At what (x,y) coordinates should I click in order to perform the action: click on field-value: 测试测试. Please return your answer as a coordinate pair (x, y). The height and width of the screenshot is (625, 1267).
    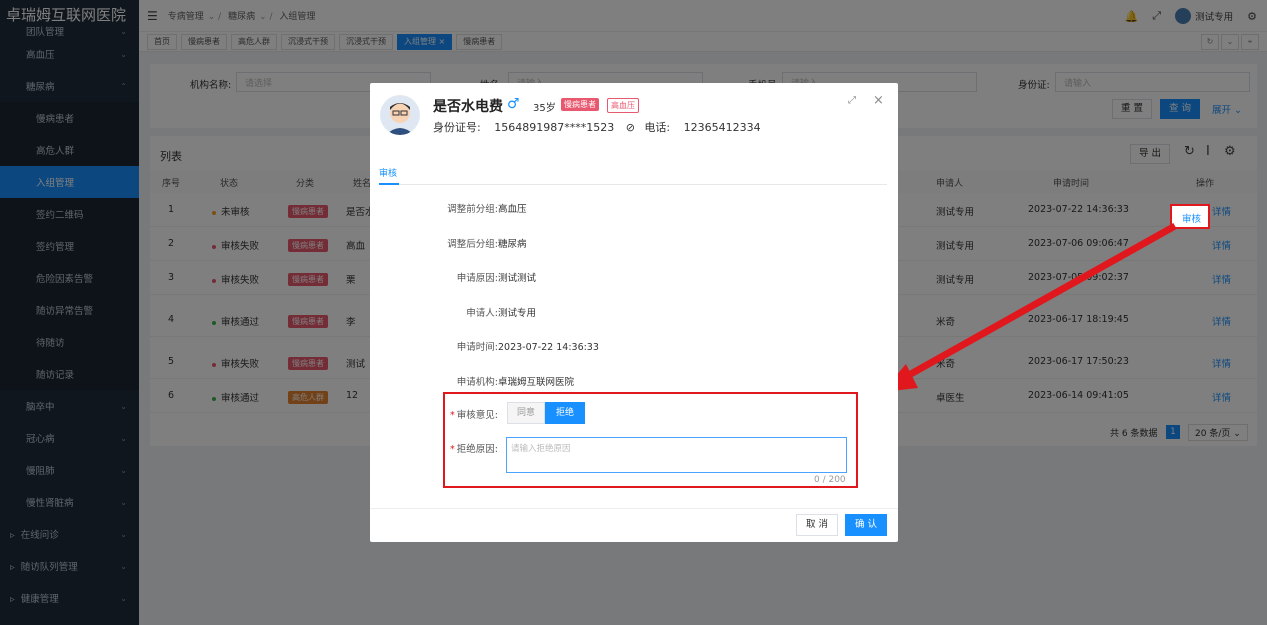
    Looking at the image, I should click on (517, 278).